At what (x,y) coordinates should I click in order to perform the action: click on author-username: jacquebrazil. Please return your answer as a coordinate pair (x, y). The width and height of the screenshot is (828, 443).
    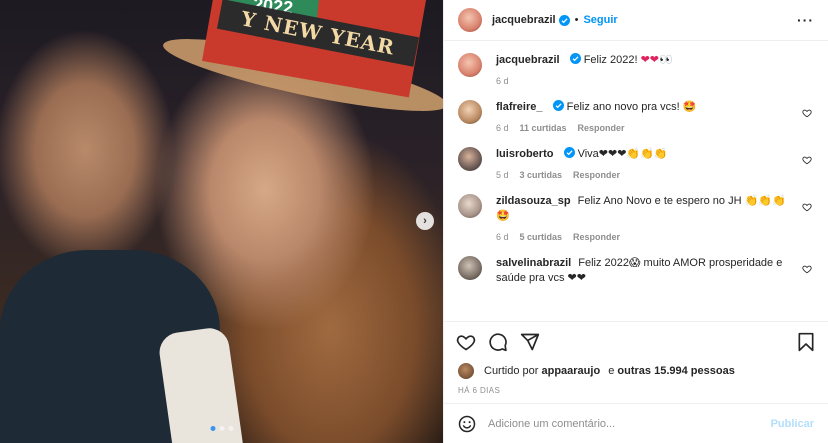
    Looking at the image, I should click on (524, 20).